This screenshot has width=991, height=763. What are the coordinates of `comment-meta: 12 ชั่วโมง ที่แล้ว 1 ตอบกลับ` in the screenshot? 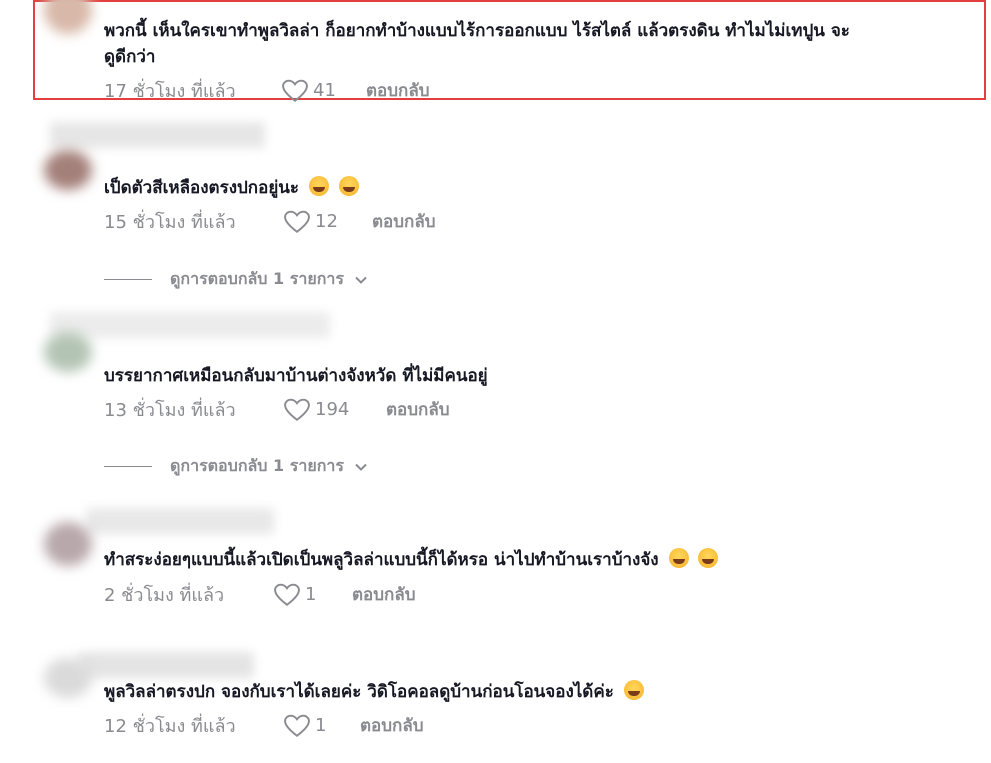 It's located at (264, 725).